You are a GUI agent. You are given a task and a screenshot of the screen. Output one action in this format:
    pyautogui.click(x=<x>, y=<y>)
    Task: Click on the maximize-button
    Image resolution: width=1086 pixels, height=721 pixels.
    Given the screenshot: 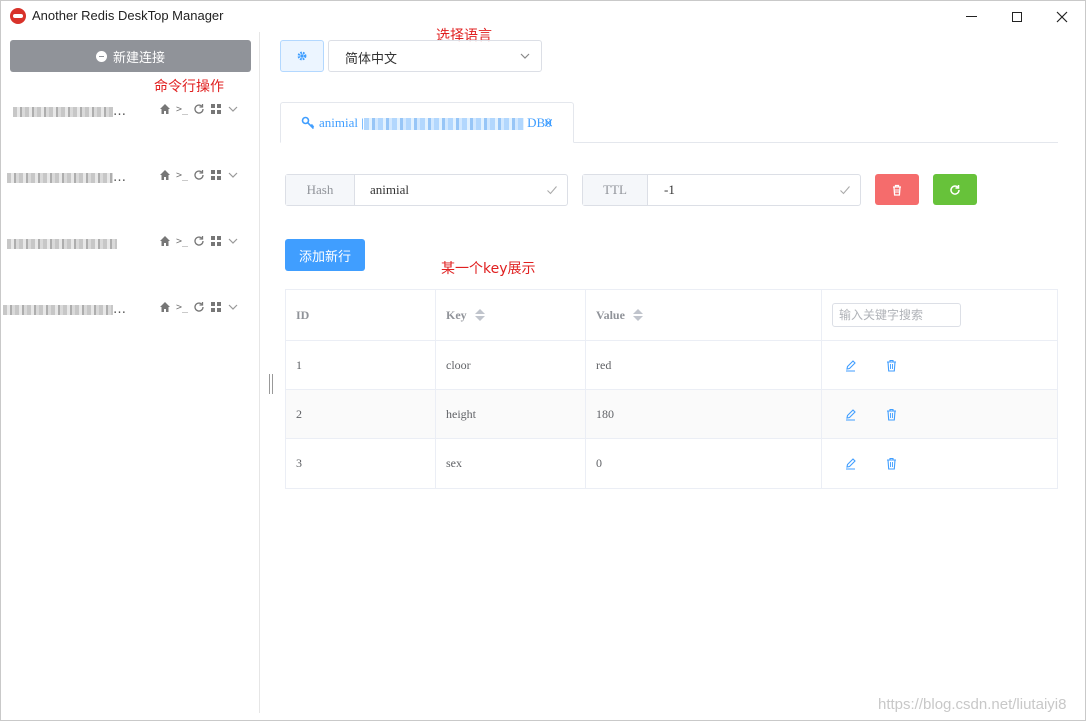 What is the action you would take?
    pyautogui.click(x=1017, y=16)
    